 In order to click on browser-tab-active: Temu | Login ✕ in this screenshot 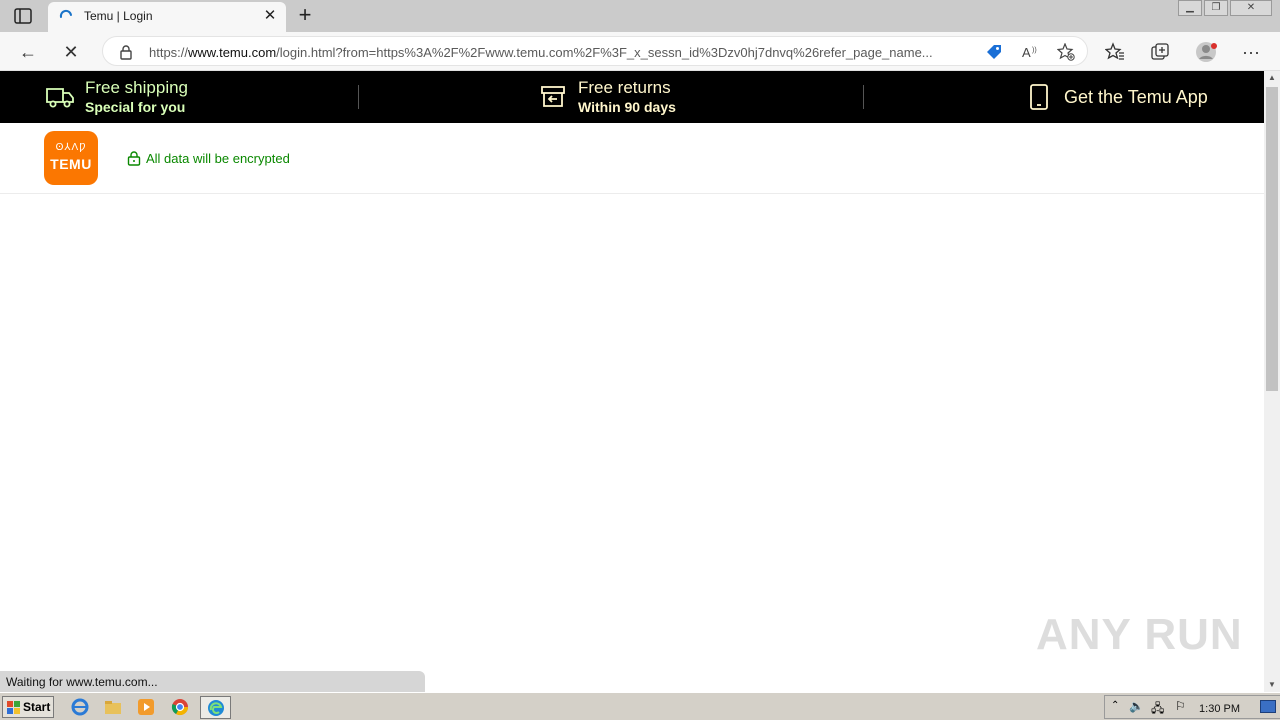, I will do `click(167, 17)`.